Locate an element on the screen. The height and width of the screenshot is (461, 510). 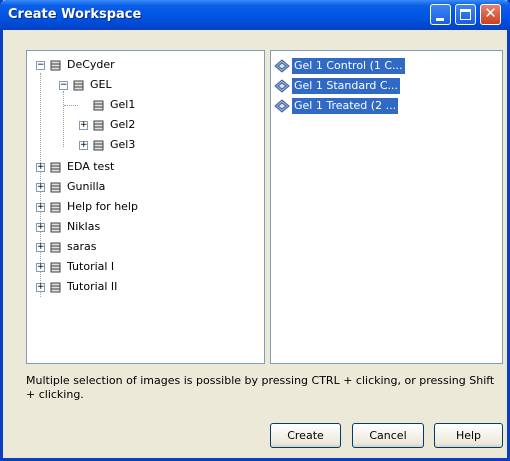
tree-node-gel1: Gel1 is located at coordinates (142, 105).